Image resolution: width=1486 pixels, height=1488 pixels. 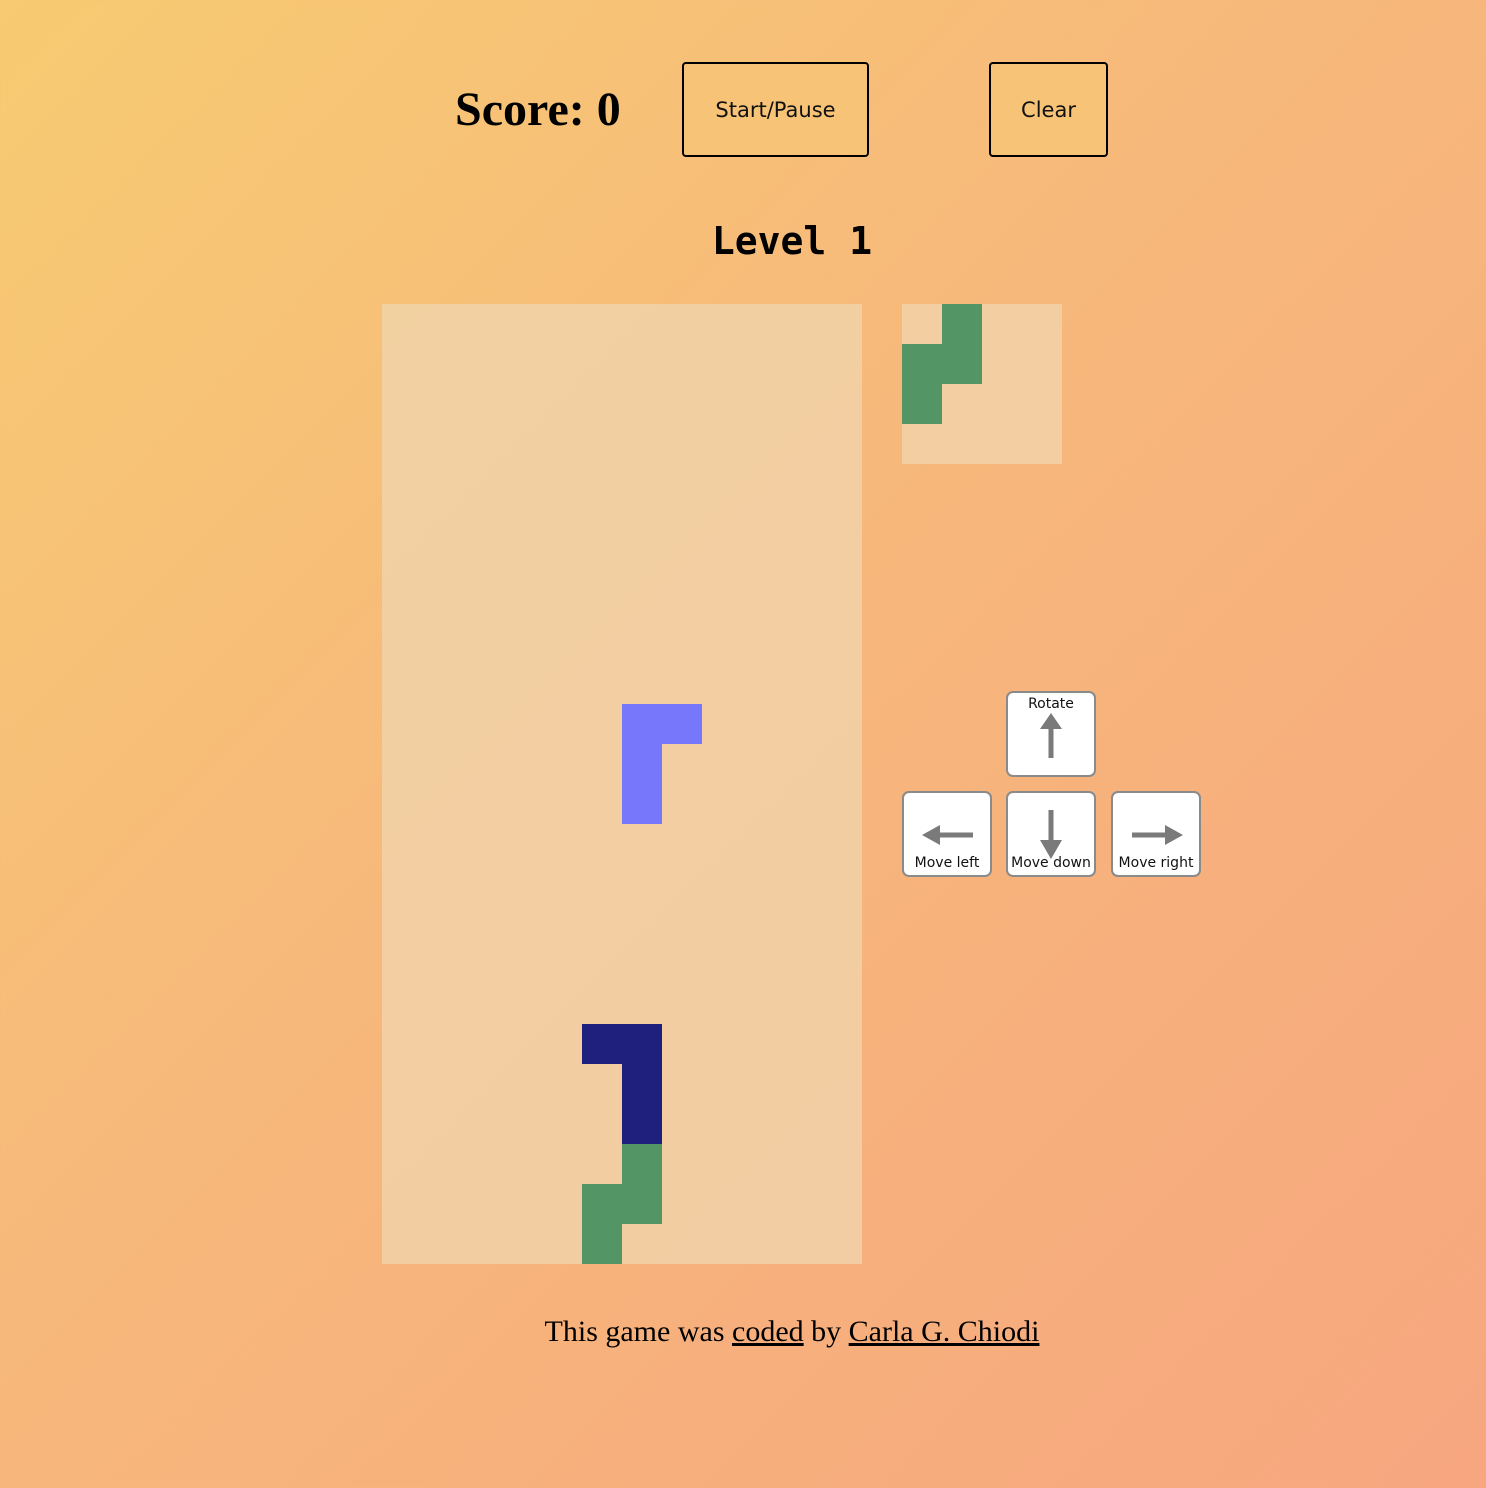 What do you see at coordinates (775, 109) in the screenshot?
I see `start-pause-button: Start/Pause` at bounding box center [775, 109].